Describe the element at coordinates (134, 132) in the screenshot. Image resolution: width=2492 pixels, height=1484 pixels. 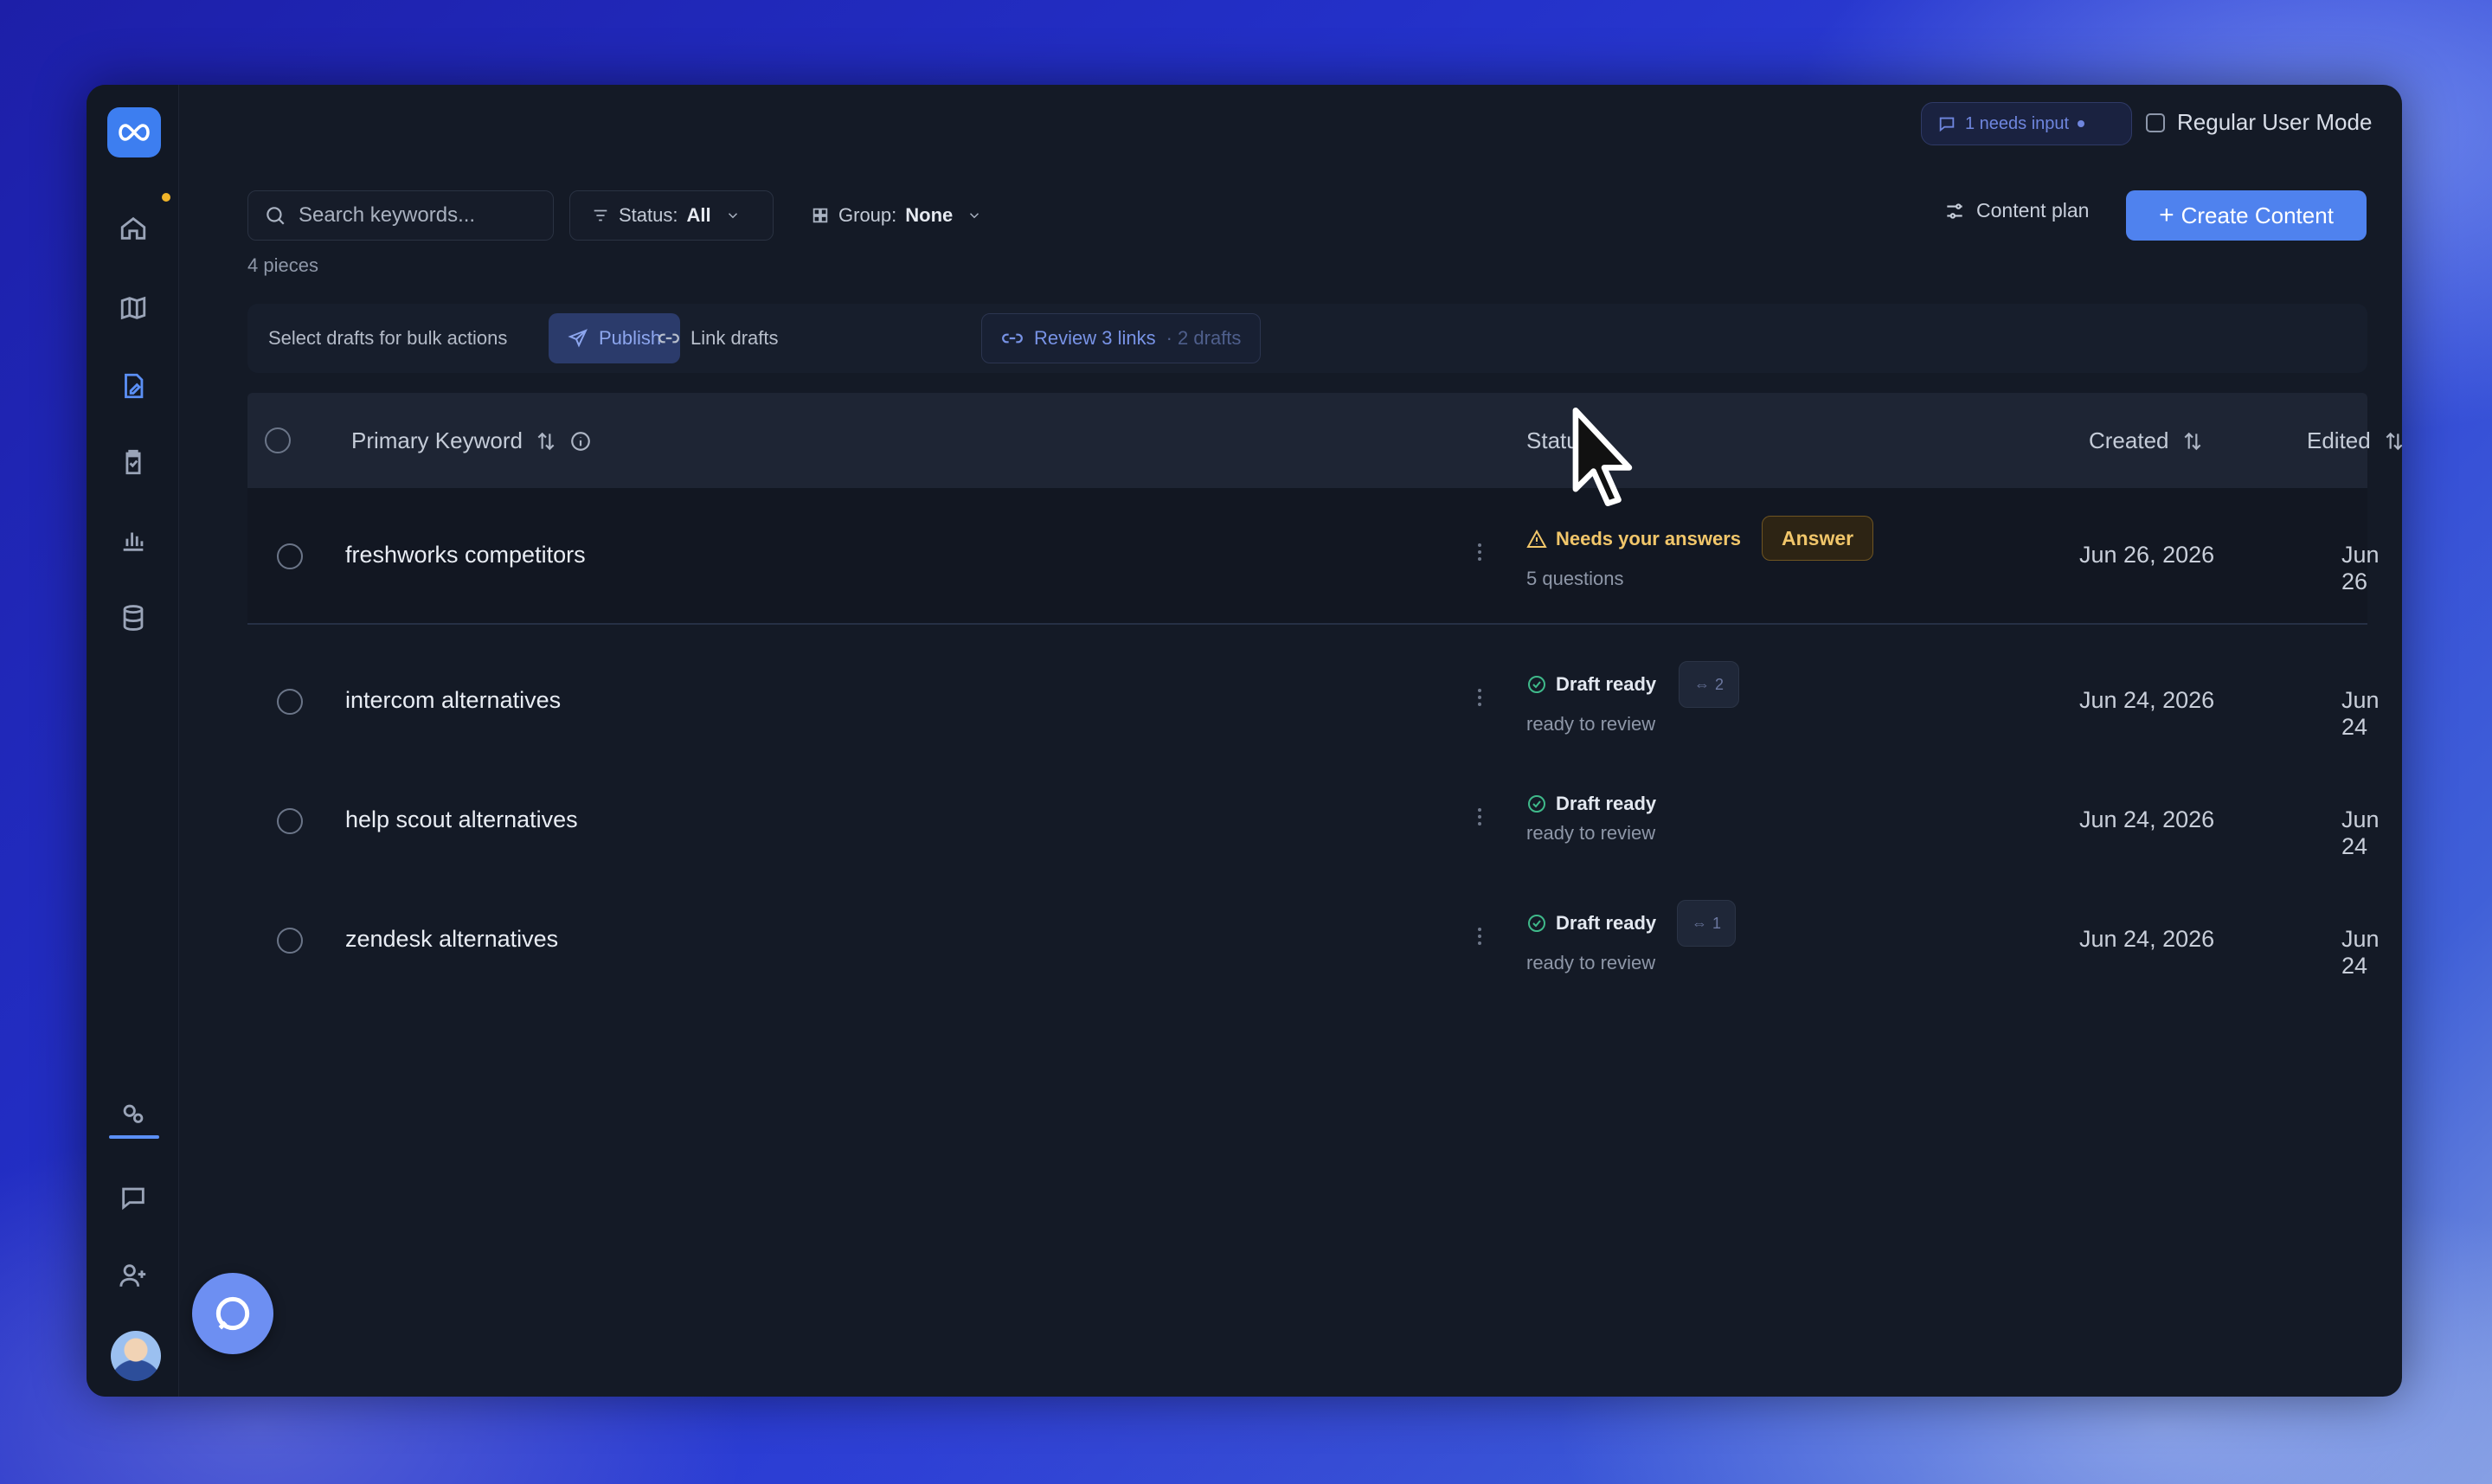
I see `logo-icon` at that location.